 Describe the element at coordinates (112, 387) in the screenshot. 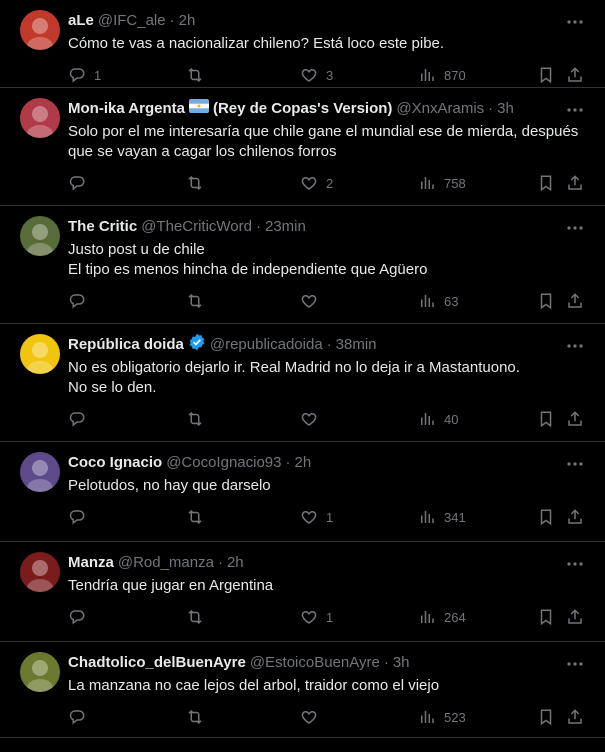

I see `tweet-text-line: No se lo den.` at that location.